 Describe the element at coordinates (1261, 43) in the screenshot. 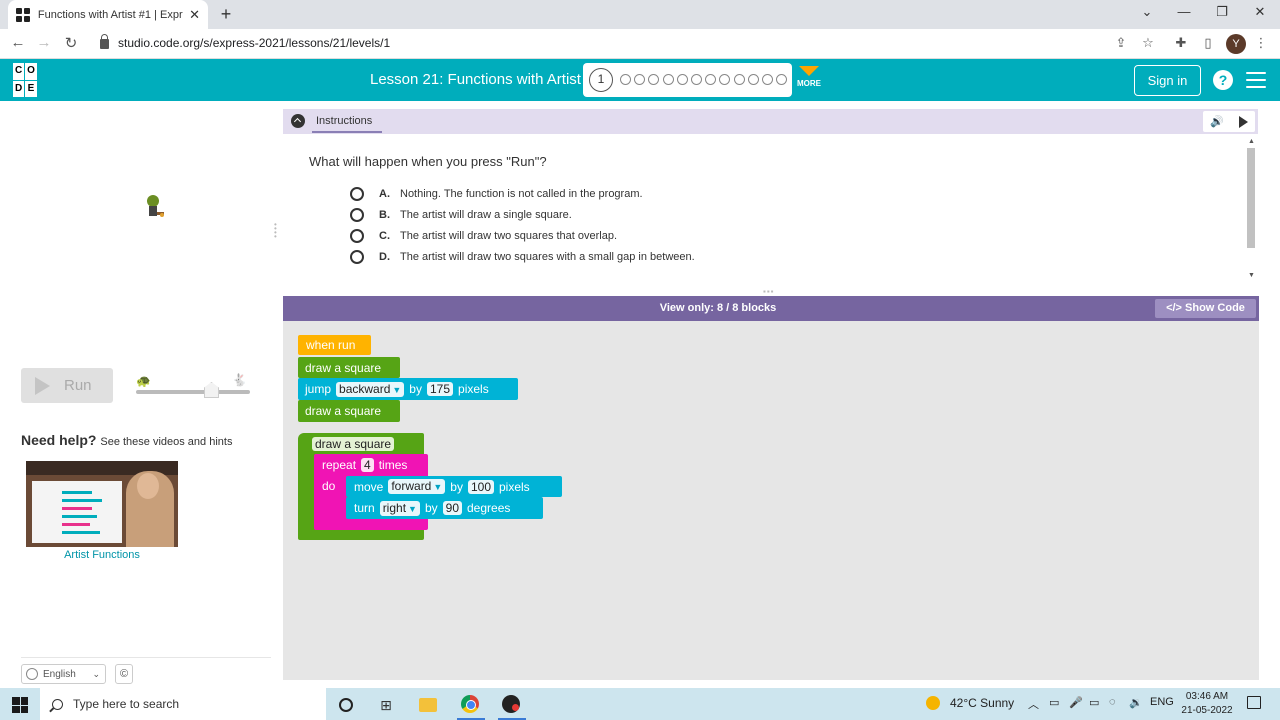

I see `browser-menu-icon: ⋮` at that location.